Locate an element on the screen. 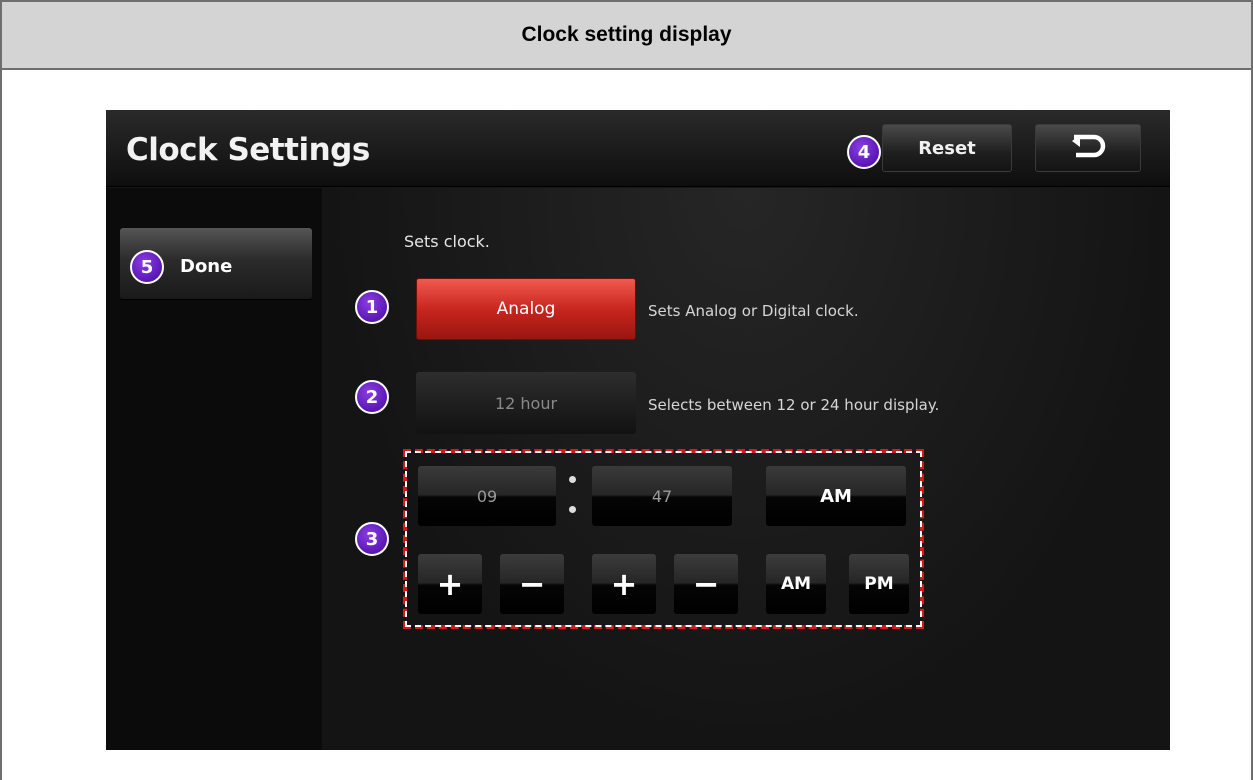 The image size is (1253, 780). clock-type-button: Analog is located at coordinates (526, 309).